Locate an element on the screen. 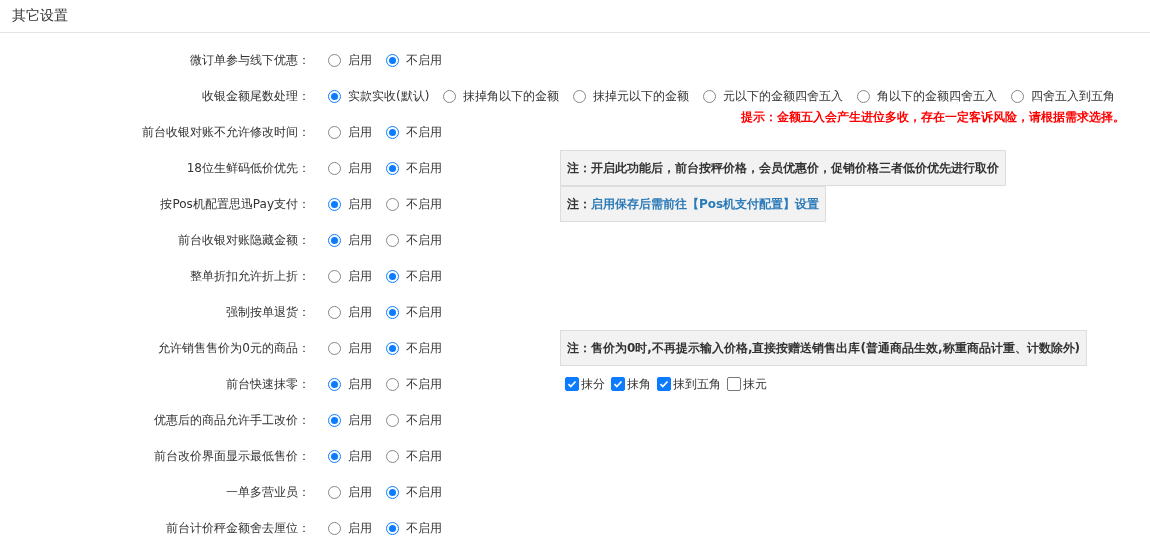 The image size is (1150, 557). checkbox-option: 抹元 is located at coordinates (747, 384).